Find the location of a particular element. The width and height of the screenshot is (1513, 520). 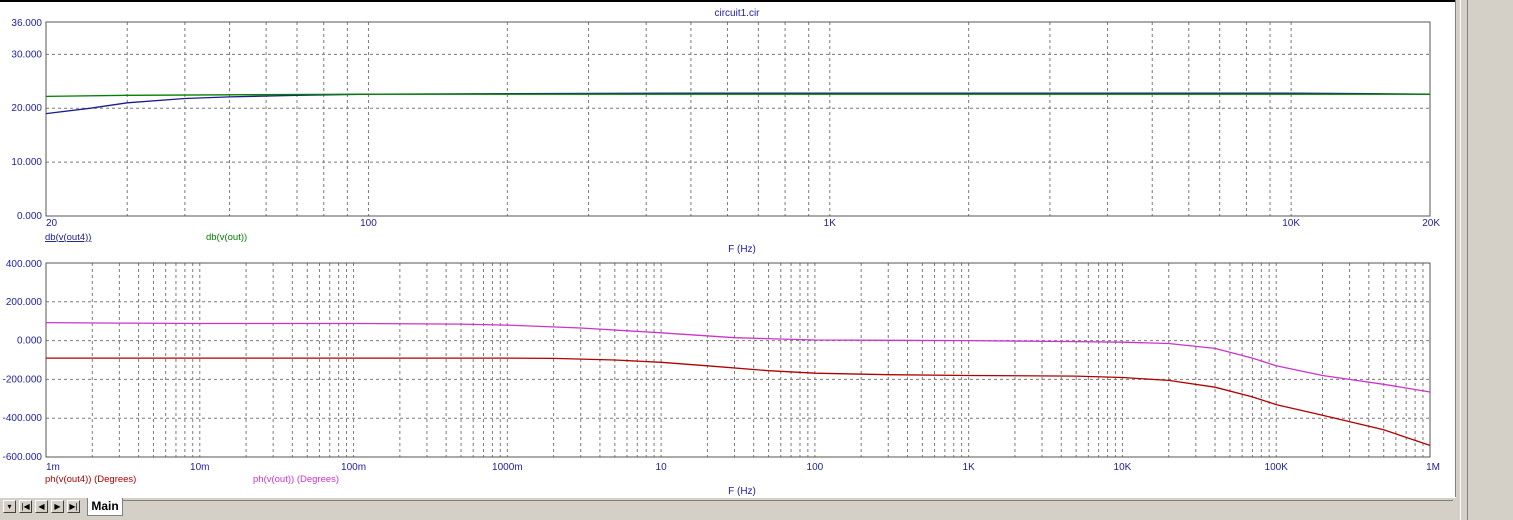

first-icon: |◀ is located at coordinates (25, 506).